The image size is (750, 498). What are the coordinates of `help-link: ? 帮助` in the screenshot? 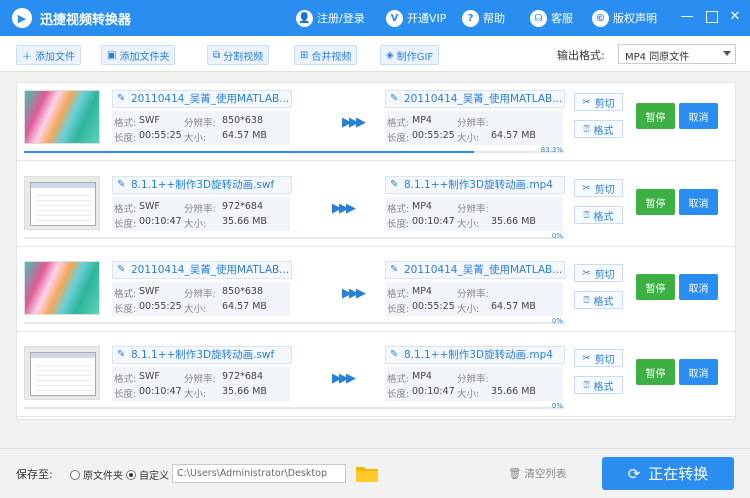 It's located at (483, 18).